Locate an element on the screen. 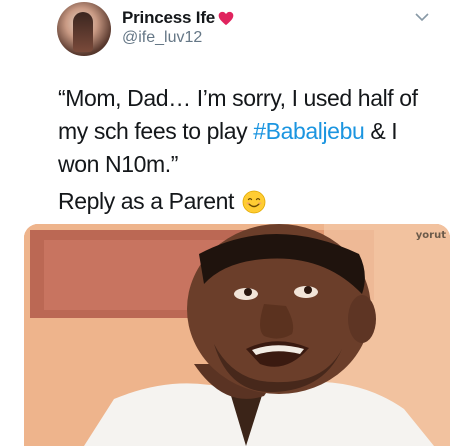 This screenshot has height=446, width=474. display-name: Princess Ife is located at coordinates (168, 18).